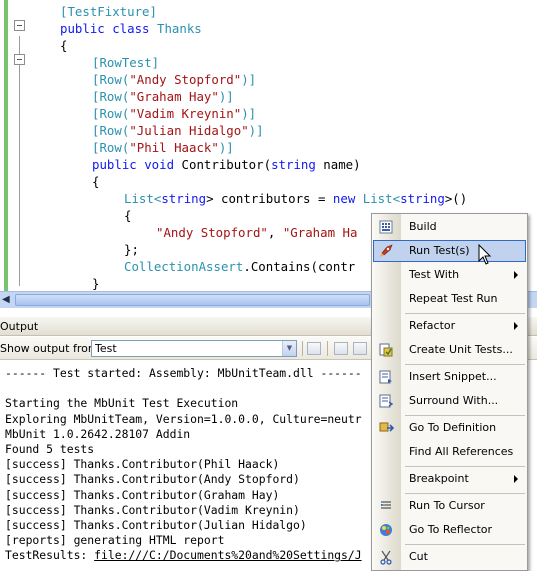 The height and width of the screenshot is (571, 537). What do you see at coordinates (95, 283) in the screenshot?
I see `code-line: }` at bounding box center [95, 283].